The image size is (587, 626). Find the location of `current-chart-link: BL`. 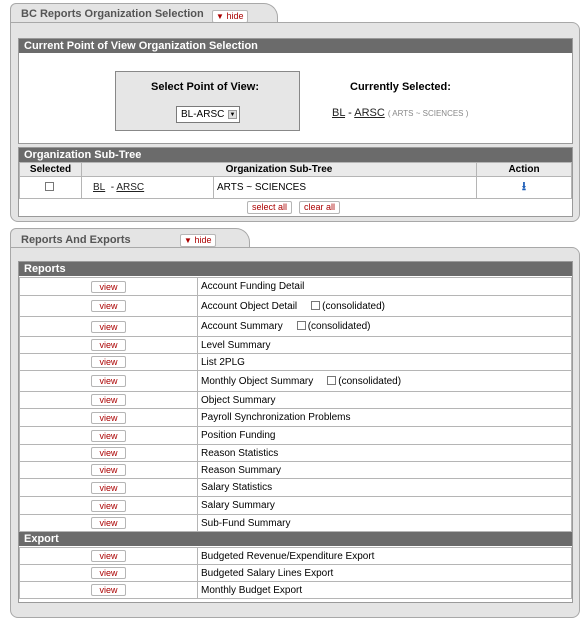

current-chart-link: BL is located at coordinates (338, 113).